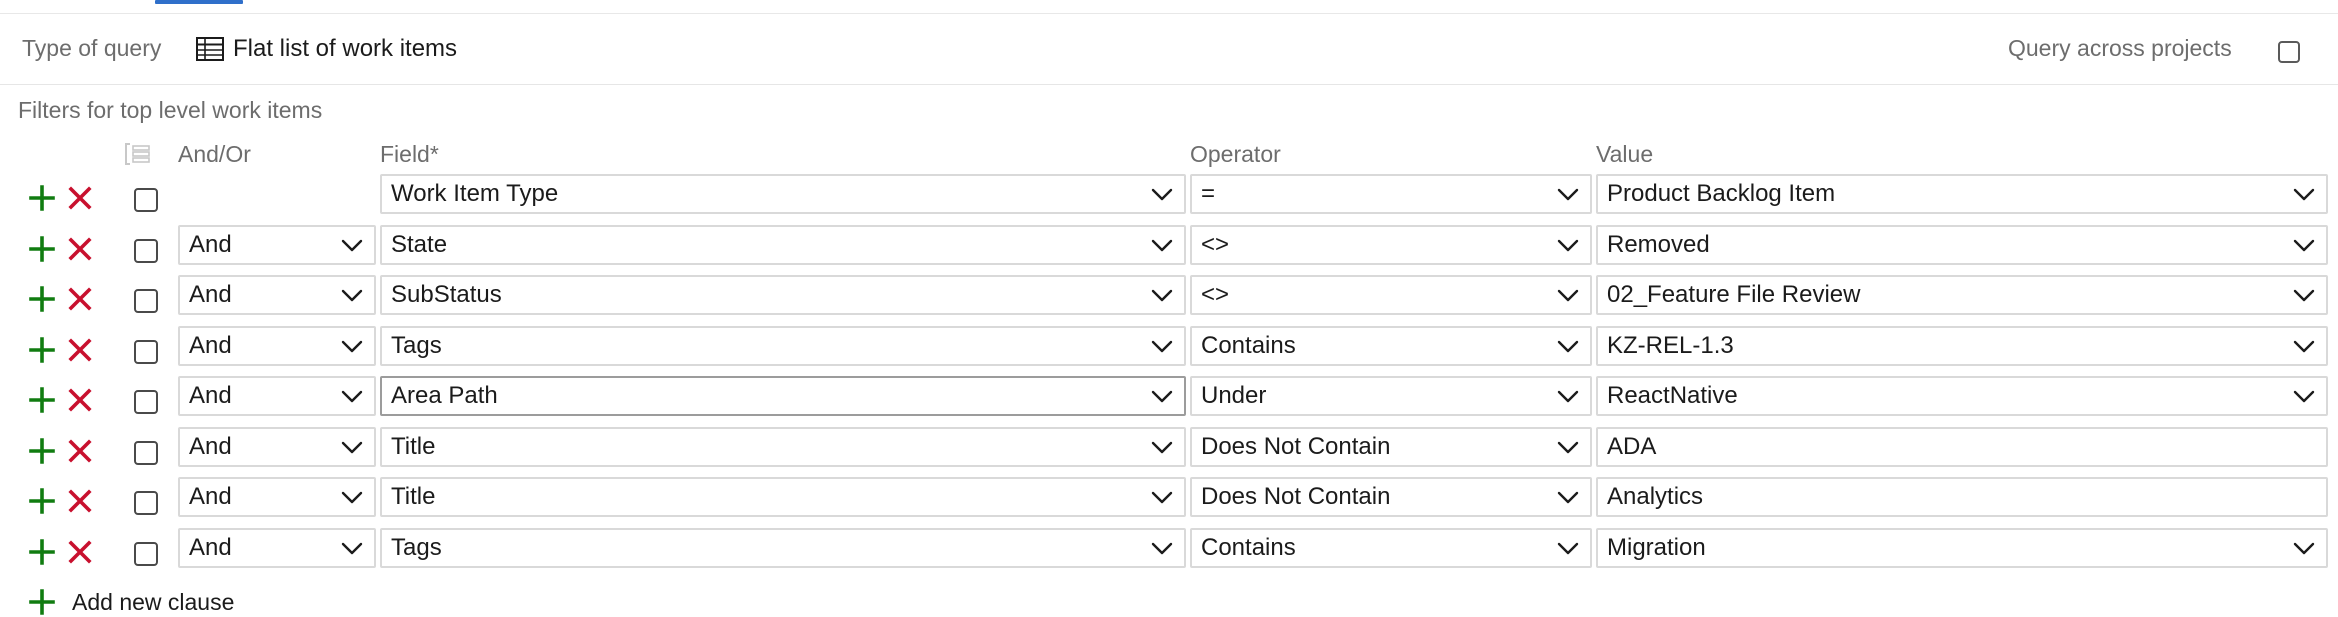  Describe the element at coordinates (1632, 446) in the screenshot. I see `value-text: ADA` at that location.